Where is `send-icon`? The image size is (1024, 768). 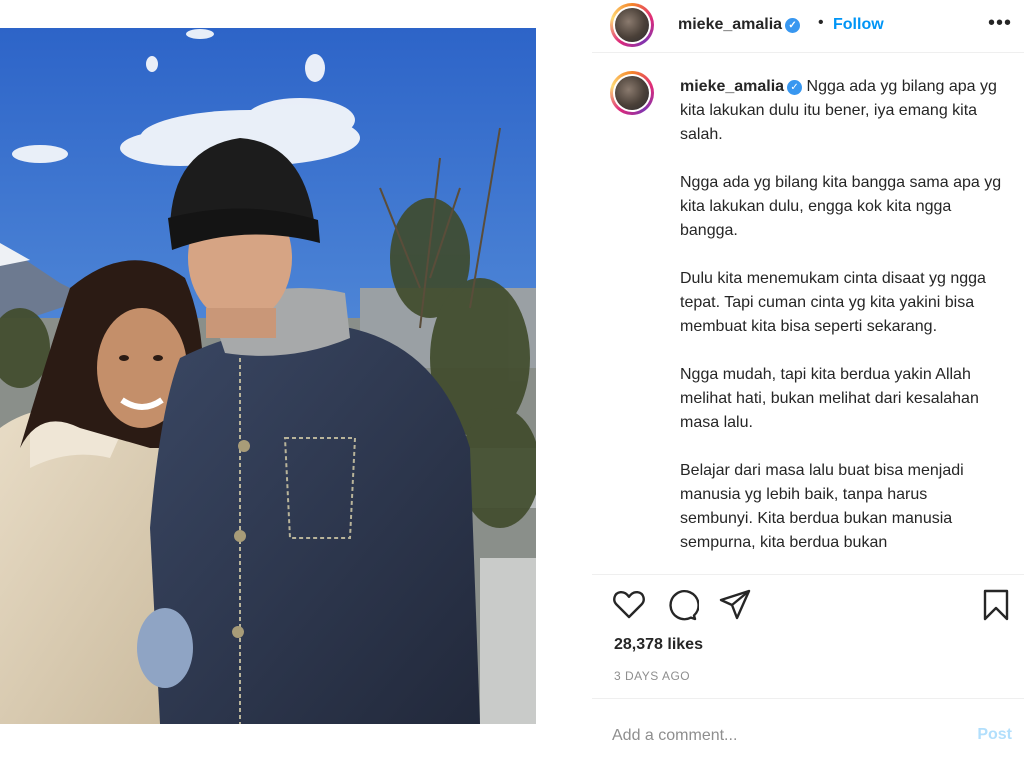
send-icon is located at coordinates (735, 607).